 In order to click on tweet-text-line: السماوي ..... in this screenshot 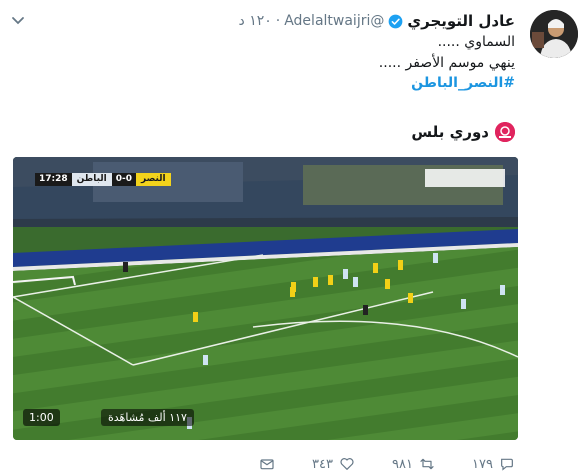, I will do `click(476, 42)`.